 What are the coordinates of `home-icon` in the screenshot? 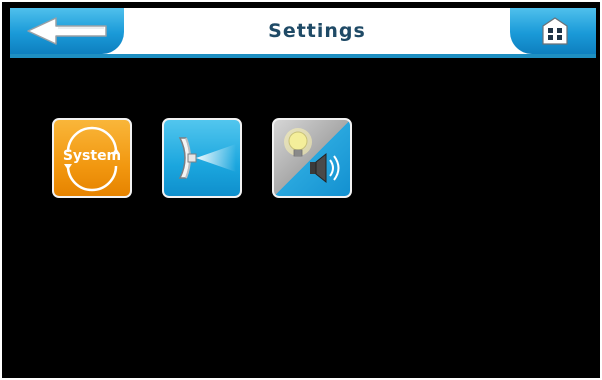 It's located at (555, 31).